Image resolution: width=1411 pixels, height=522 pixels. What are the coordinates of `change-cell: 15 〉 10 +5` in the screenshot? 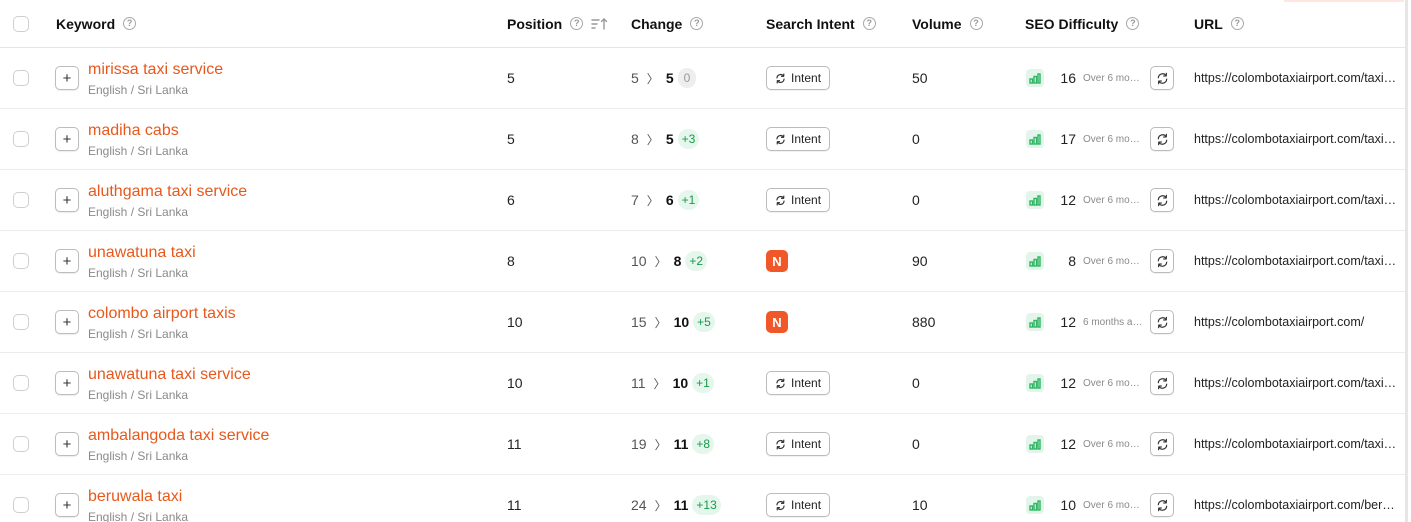 It's located at (673, 322).